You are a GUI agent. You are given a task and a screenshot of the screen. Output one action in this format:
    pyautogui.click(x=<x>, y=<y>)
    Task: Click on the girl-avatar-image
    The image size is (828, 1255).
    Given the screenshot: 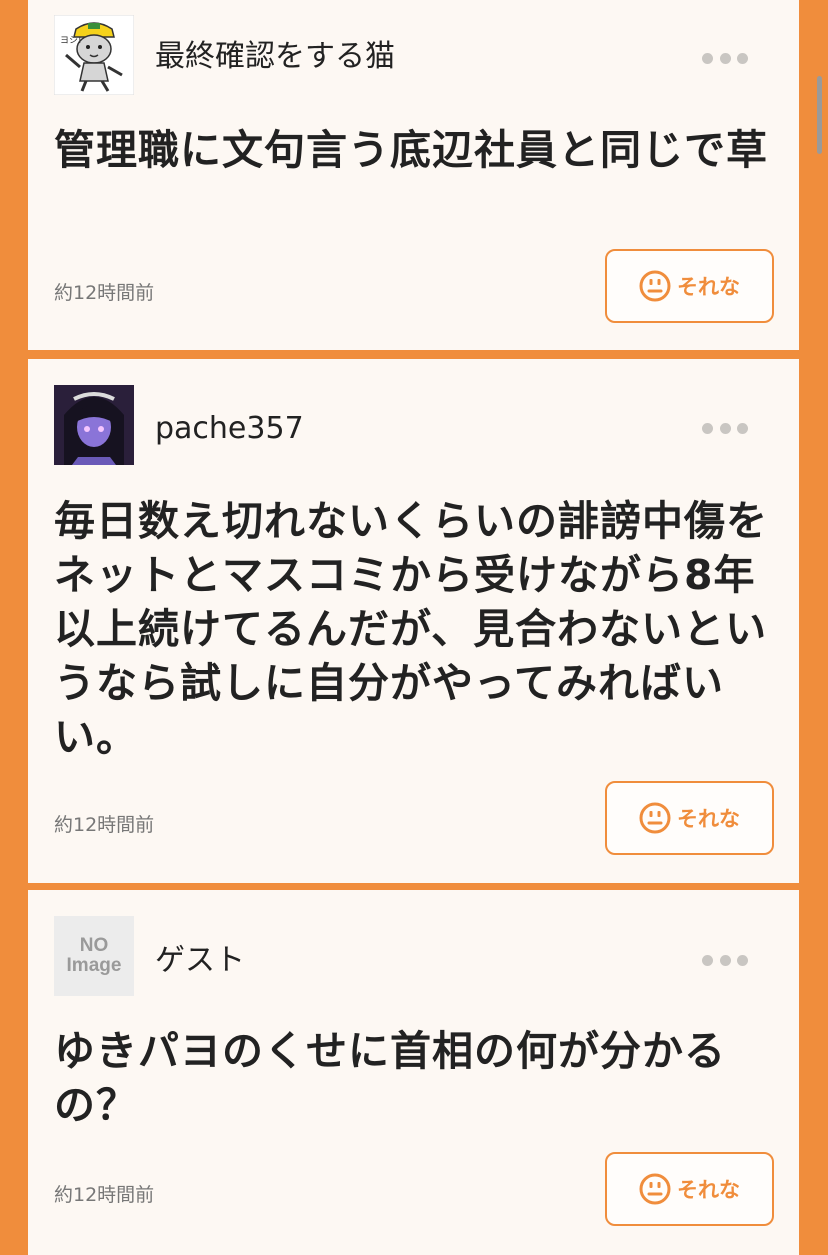 What is the action you would take?
    pyautogui.click(x=94, y=425)
    